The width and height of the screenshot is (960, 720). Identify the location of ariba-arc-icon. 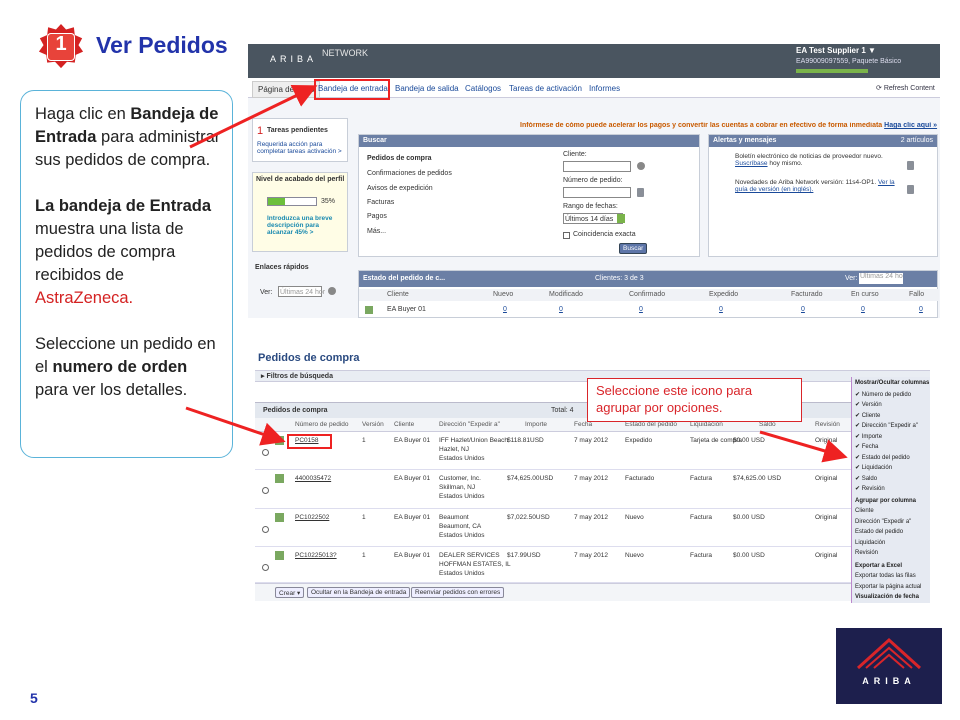
(889, 653).